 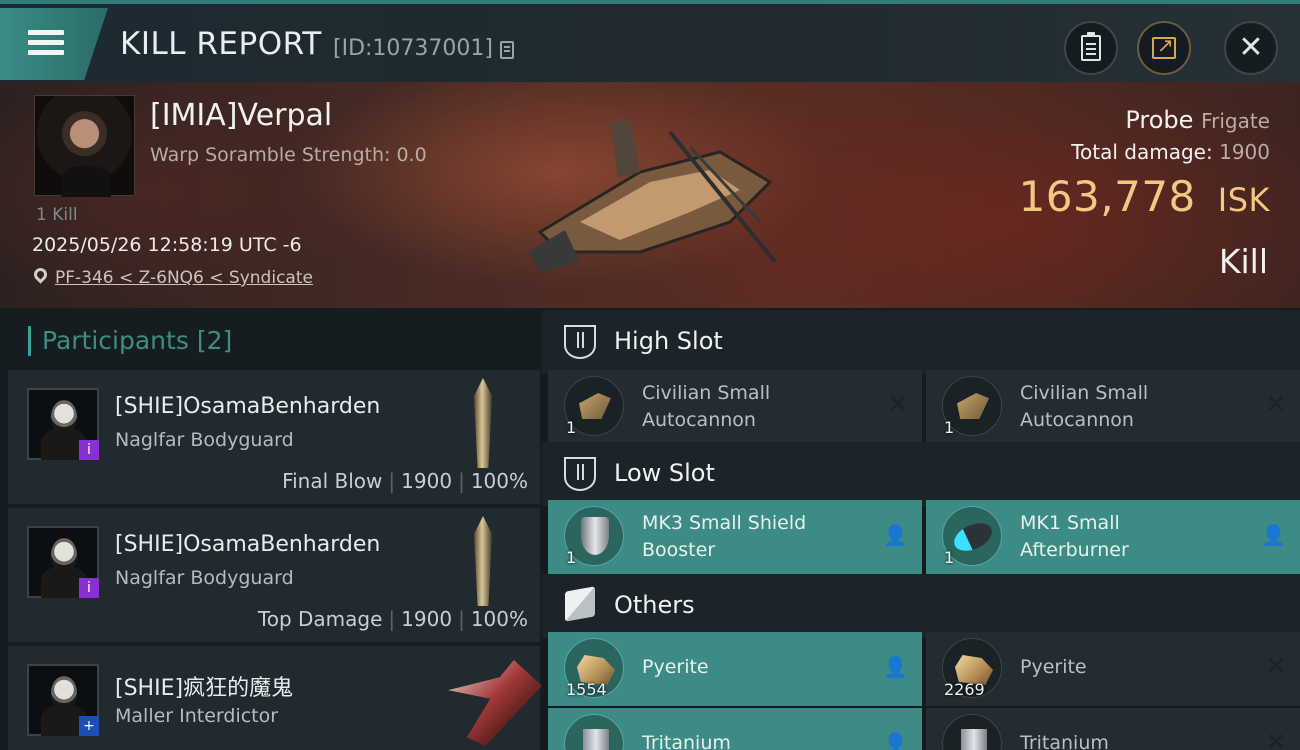 What do you see at coordinates (214, 340) in the screenshot?
I see `participants-count: [2]` at bounding box center [214, 340].